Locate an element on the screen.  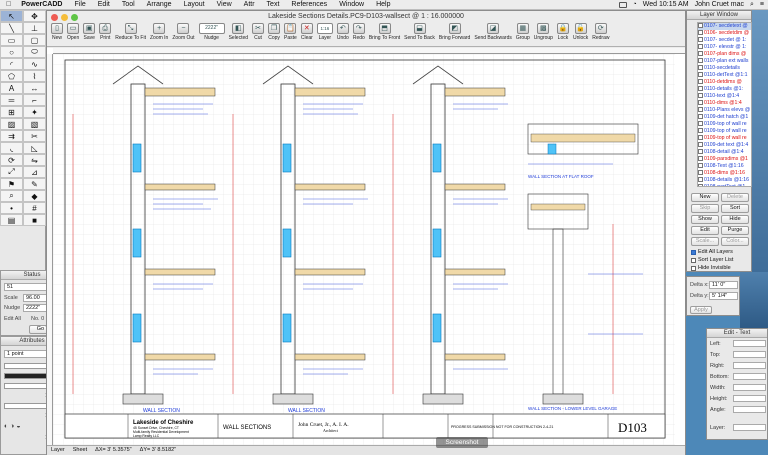
toolbar-nudge: 2222" Nudge is located at coordinates (211, 32).